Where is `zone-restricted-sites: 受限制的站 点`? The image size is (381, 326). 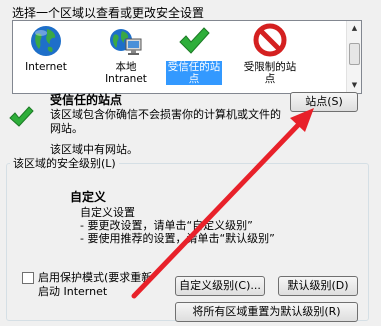
zone-restricted-sites: 受限制的站 点 is located at coordinates (270, 57).